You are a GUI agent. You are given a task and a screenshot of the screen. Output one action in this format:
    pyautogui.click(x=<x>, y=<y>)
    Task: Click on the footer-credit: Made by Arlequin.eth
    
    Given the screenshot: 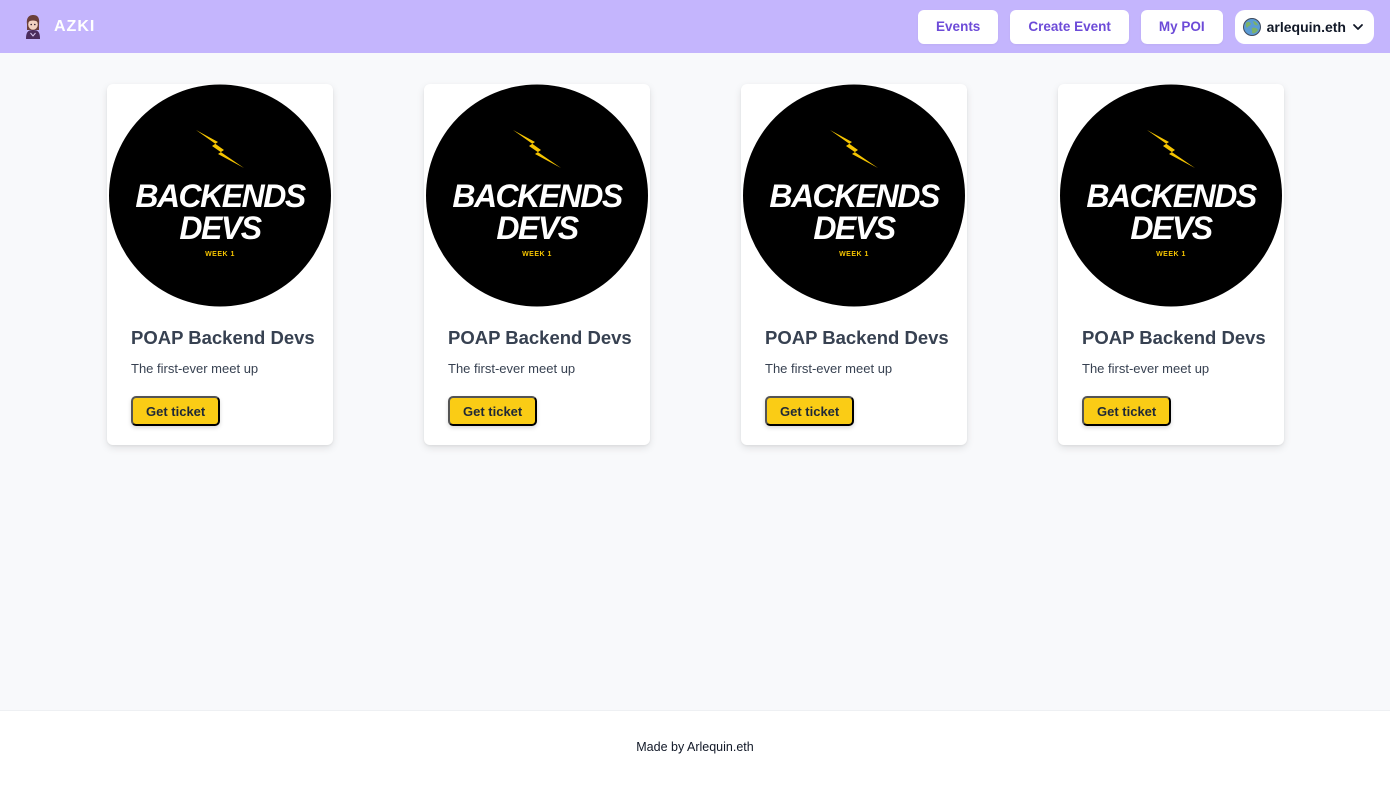 What is the action you would take?
    pyautogui.click(x=695, y=747)
    